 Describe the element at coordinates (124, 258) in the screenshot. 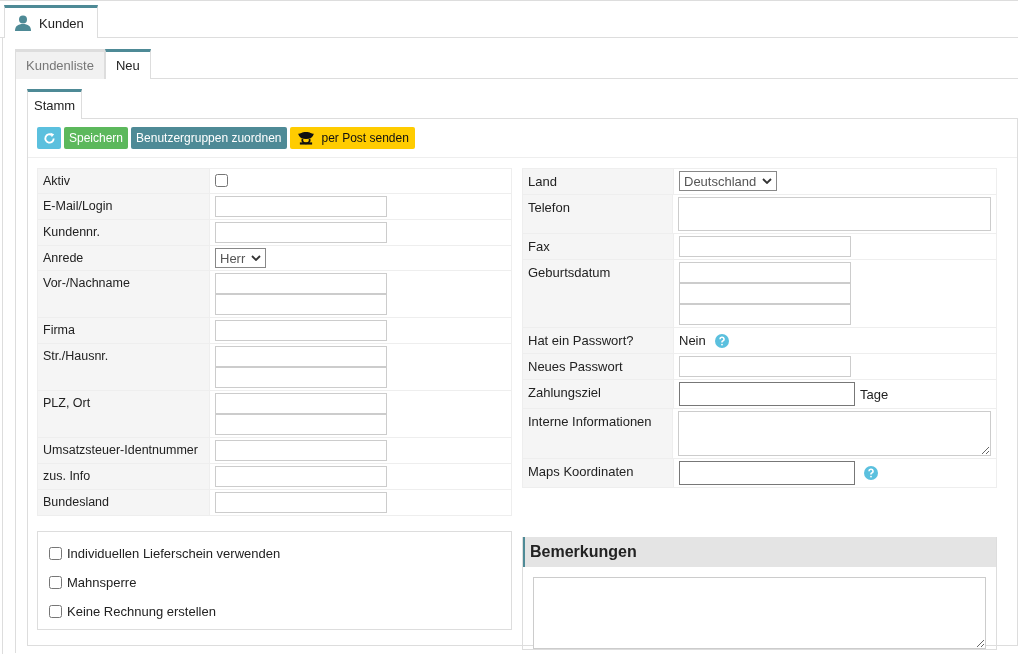

I see `field-label: Anrede` at that location.